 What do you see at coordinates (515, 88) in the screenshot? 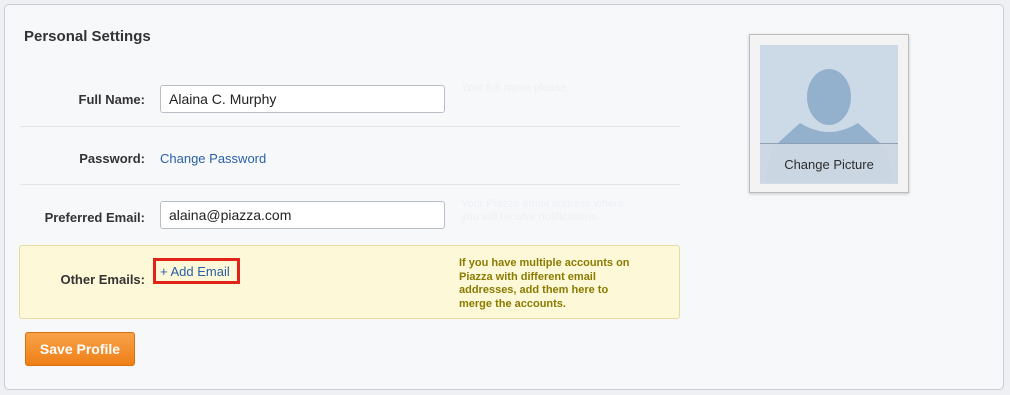
I see `full-name-hint: Your full name please.` at bounding box center [515, 88].